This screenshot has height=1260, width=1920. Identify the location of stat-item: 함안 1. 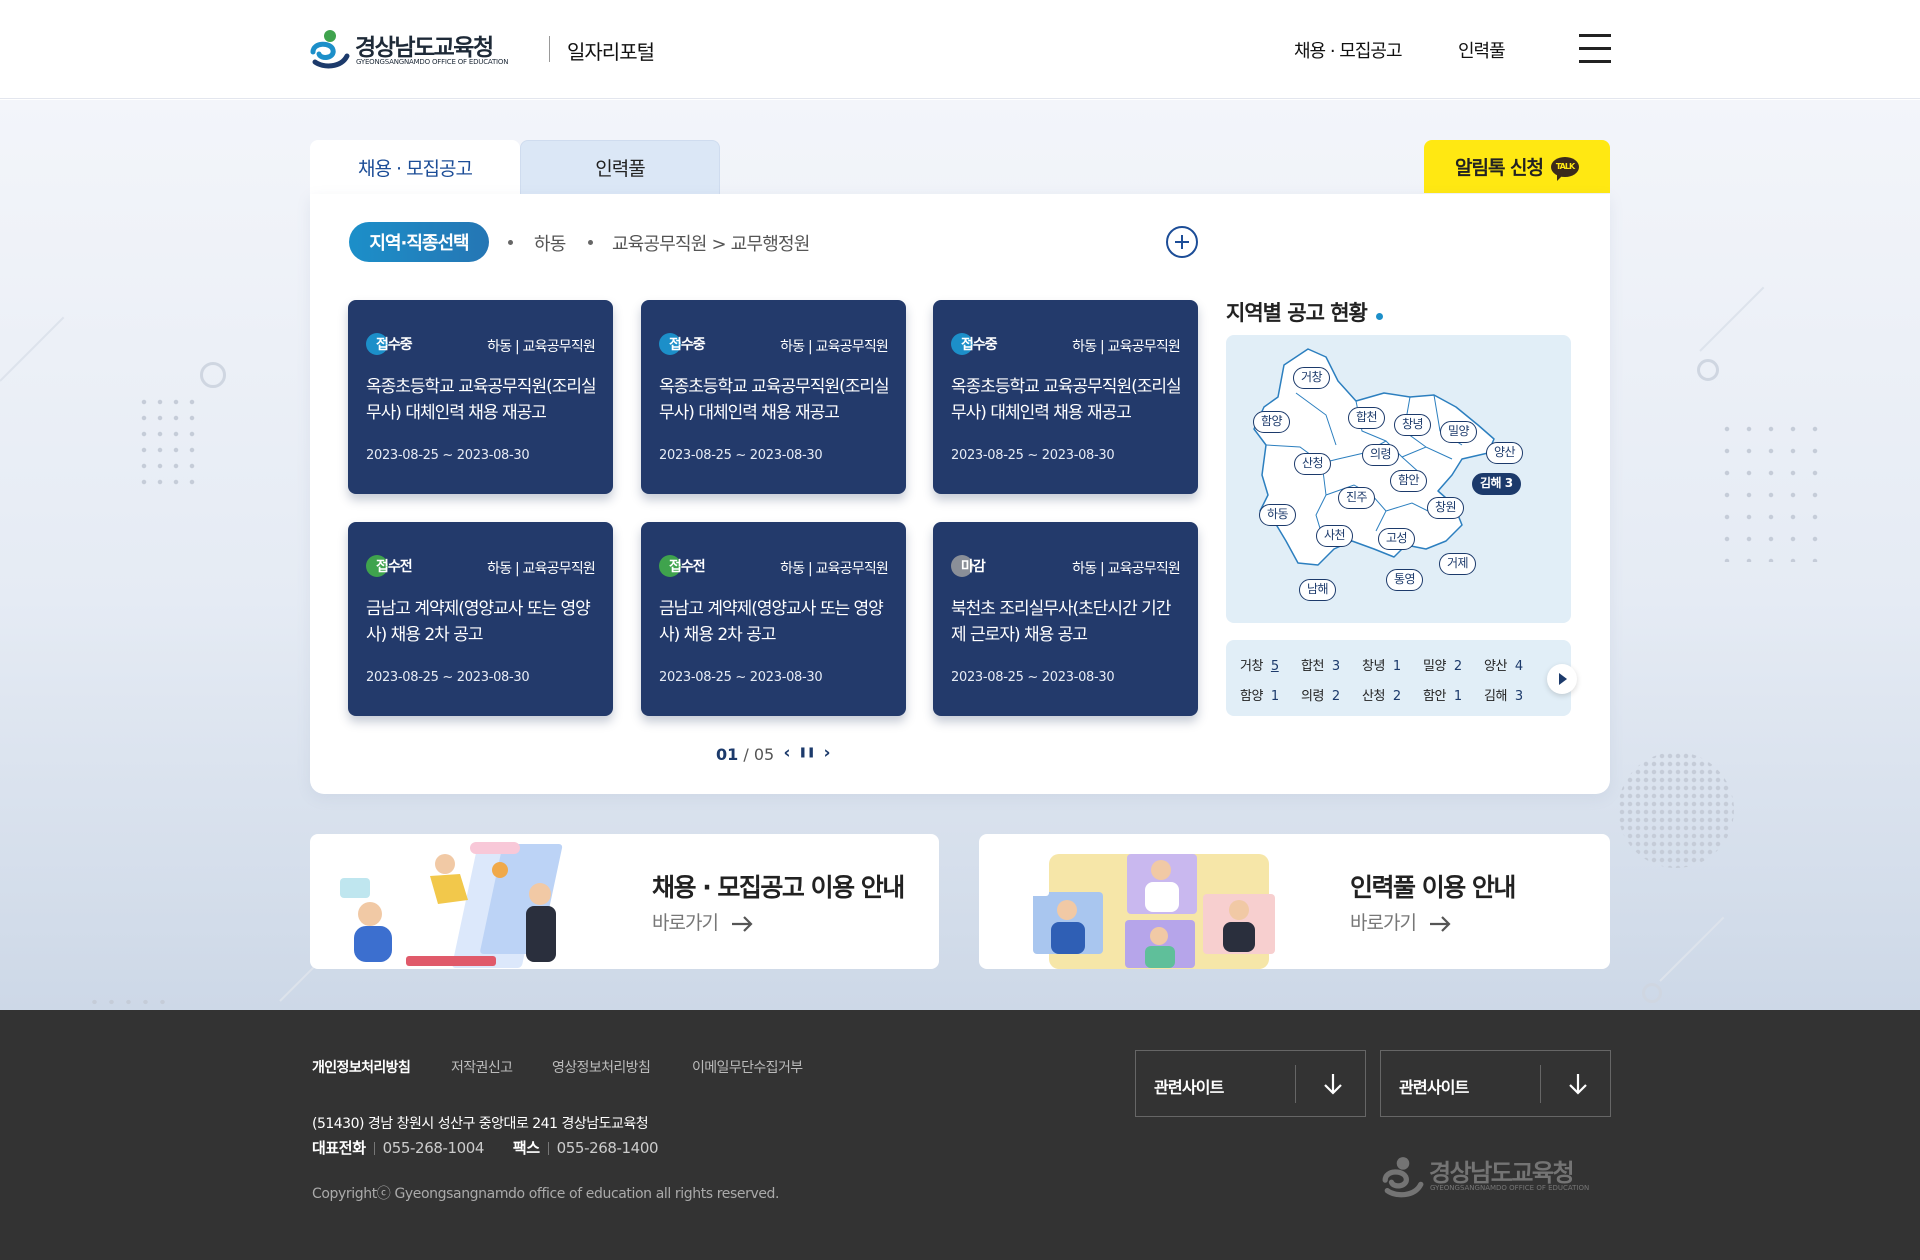
(1442, 694).